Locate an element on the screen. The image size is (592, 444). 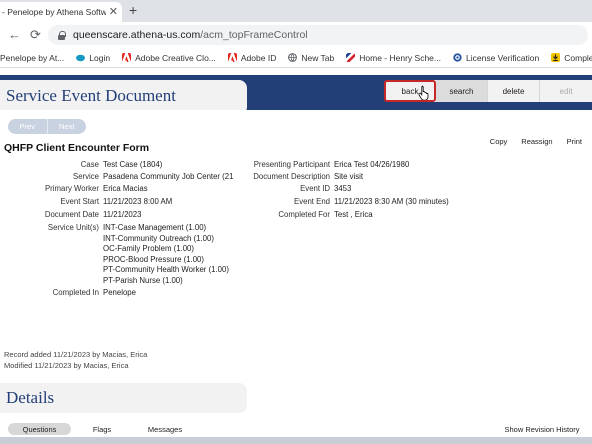
tab-flags: Flags is located at coordinates (102, 429).